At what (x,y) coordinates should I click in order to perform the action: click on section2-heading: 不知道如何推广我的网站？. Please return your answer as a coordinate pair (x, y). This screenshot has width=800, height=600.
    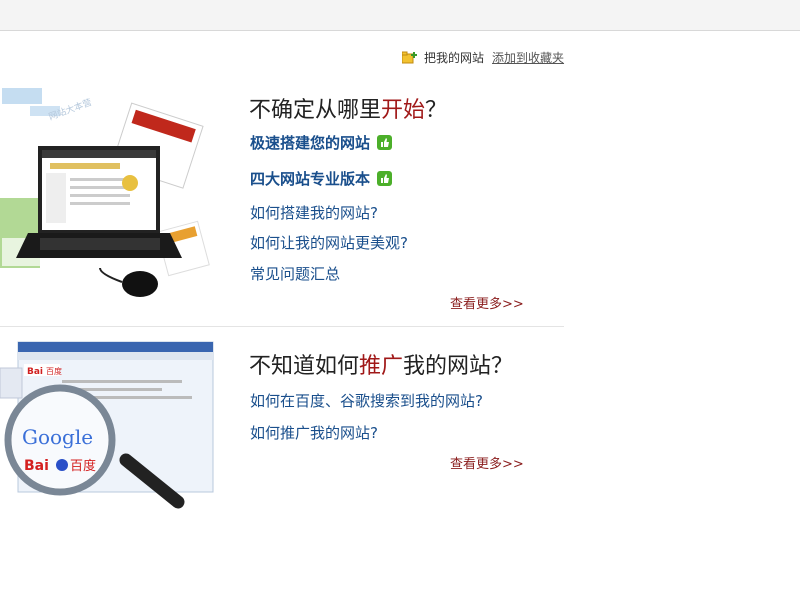
    Looking at the image, I should click on (381, 364).